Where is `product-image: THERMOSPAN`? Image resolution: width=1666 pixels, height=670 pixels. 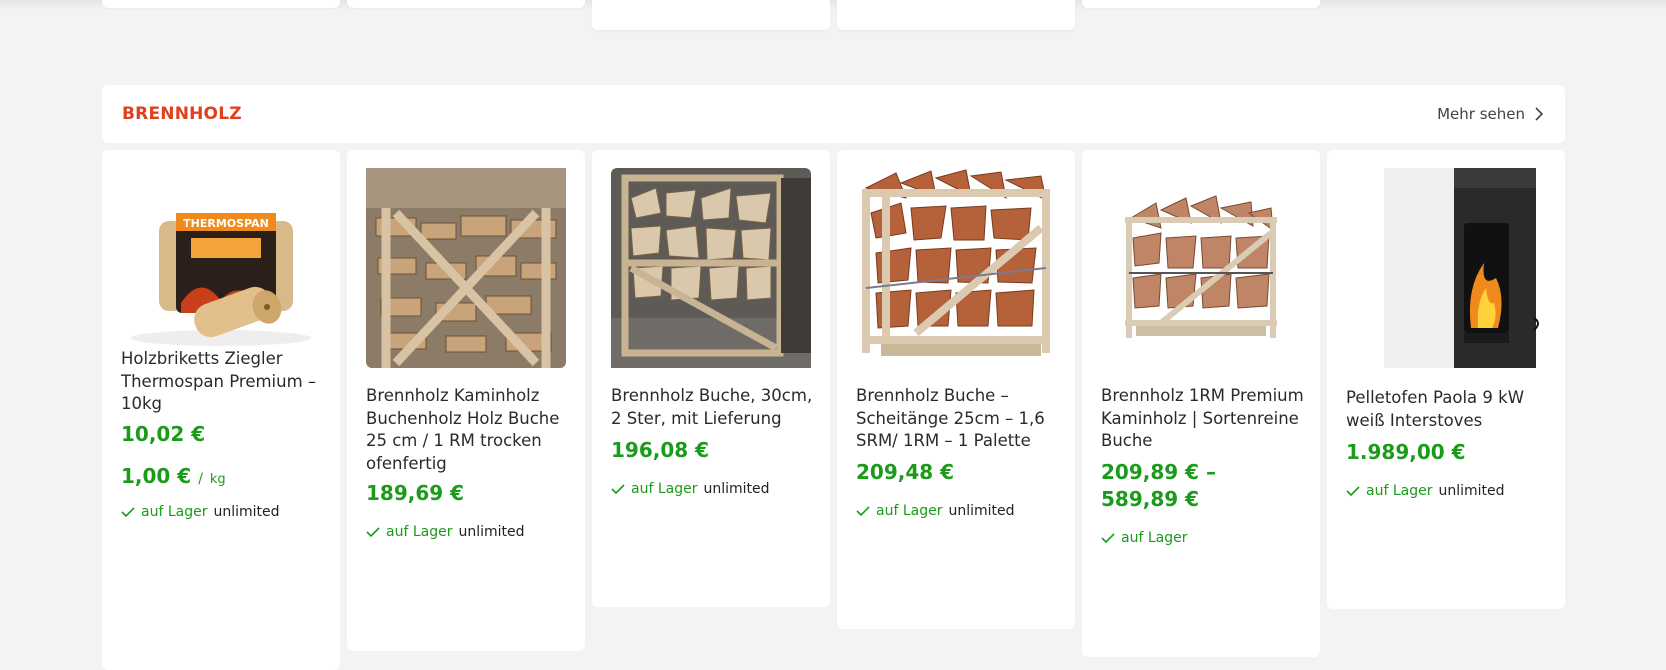 product-image: THERMOSPAN is located at coordinates (221, 268).